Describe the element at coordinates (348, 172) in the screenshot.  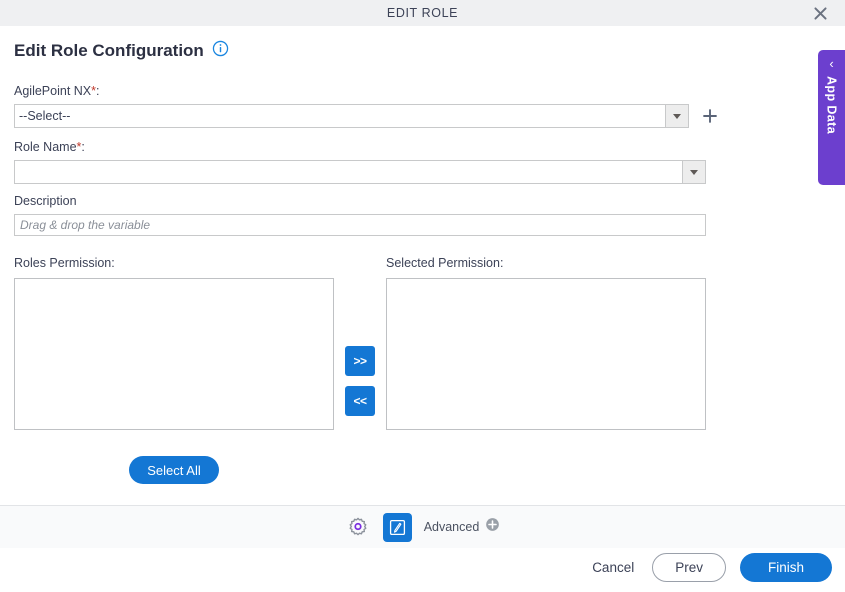
I see `role-name-value` at that location.